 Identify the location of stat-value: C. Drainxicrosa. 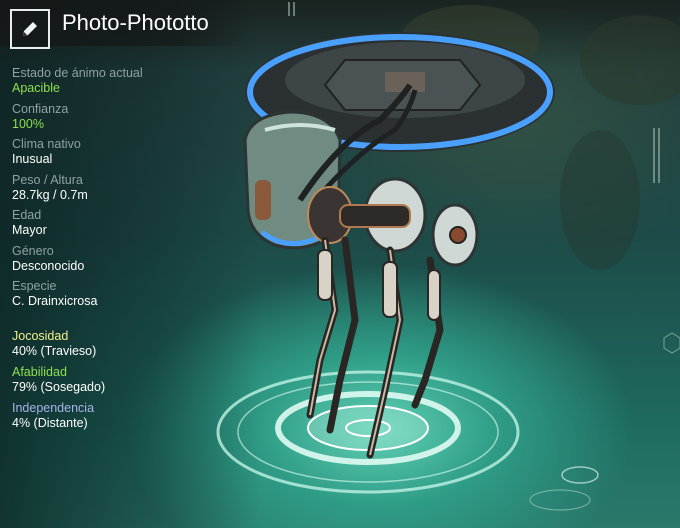
(55, 301).